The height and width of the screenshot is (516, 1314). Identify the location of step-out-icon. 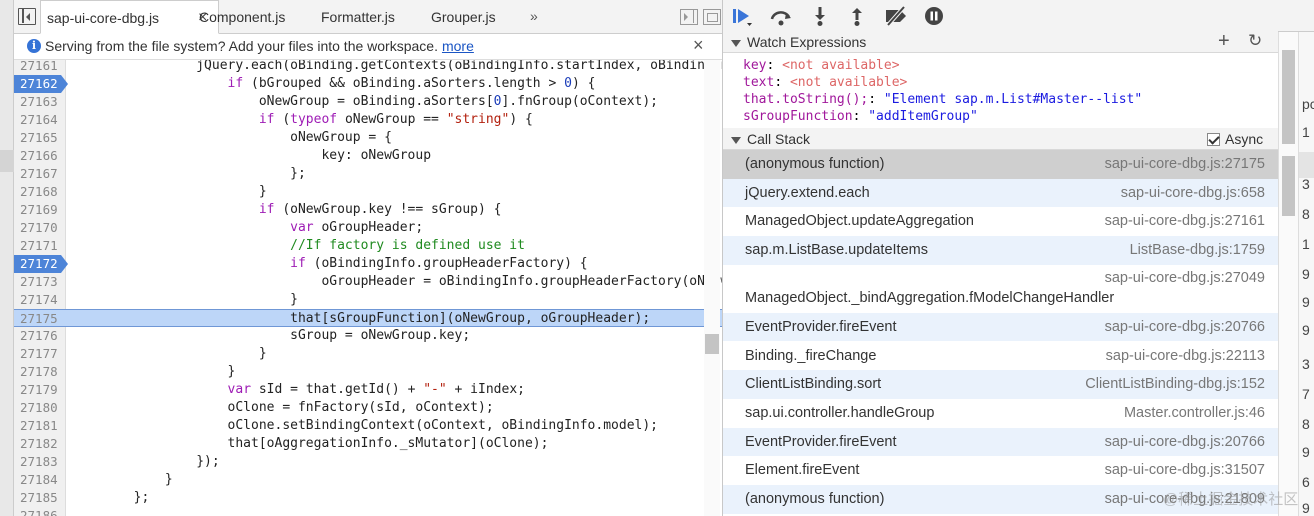
(857, 16).